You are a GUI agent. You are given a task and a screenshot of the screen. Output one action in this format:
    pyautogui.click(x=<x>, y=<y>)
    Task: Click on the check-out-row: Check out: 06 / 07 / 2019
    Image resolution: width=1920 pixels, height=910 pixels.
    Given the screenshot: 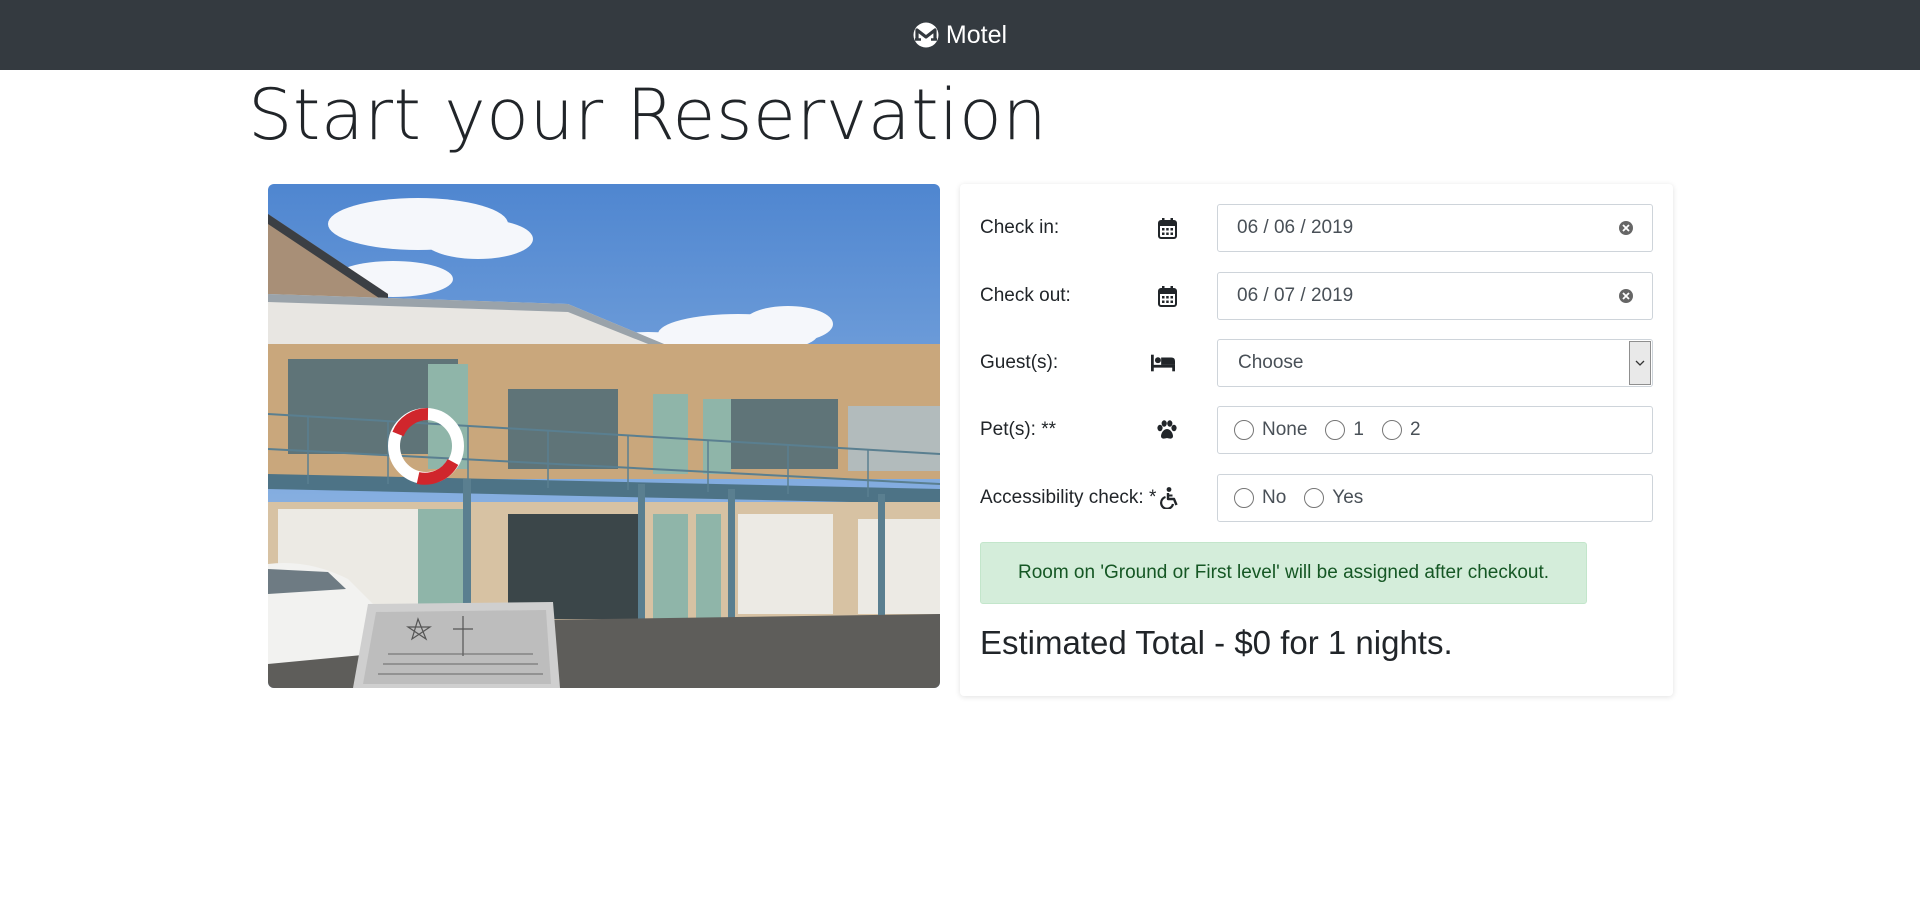 What is the action you would take?
    pyautogui.click(x=1316, y=296)
    